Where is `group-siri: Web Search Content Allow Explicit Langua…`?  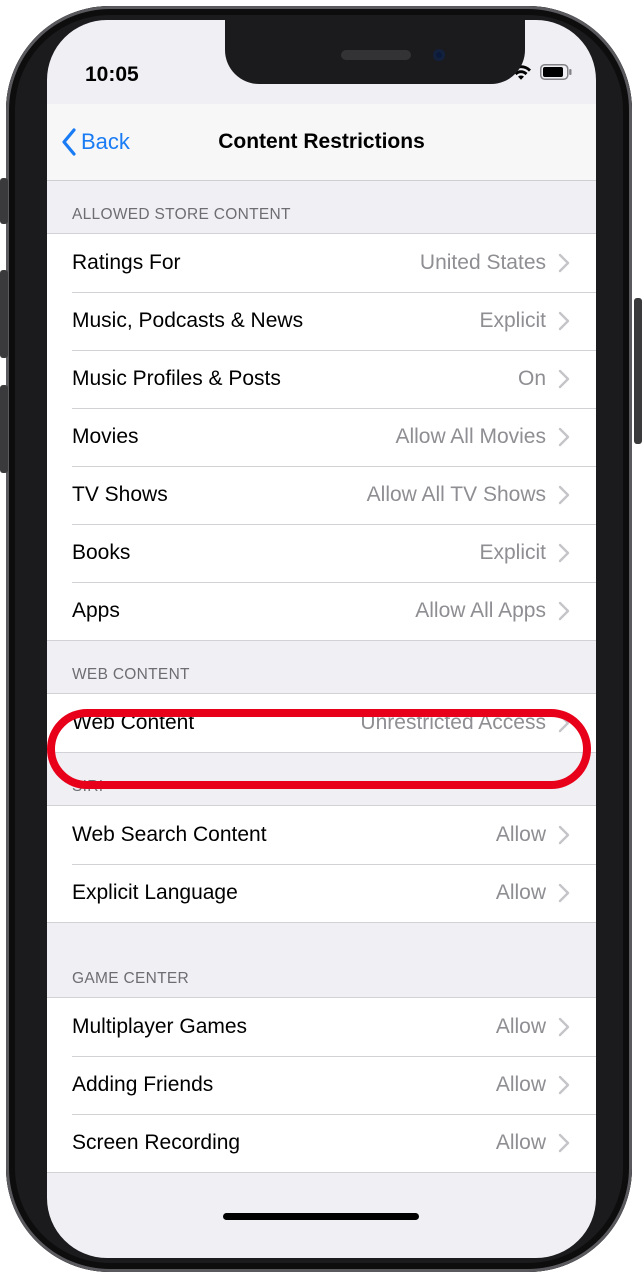
group-siri: Web Search Content Allow Explicit Langua… is located at coordinates (321, 864).